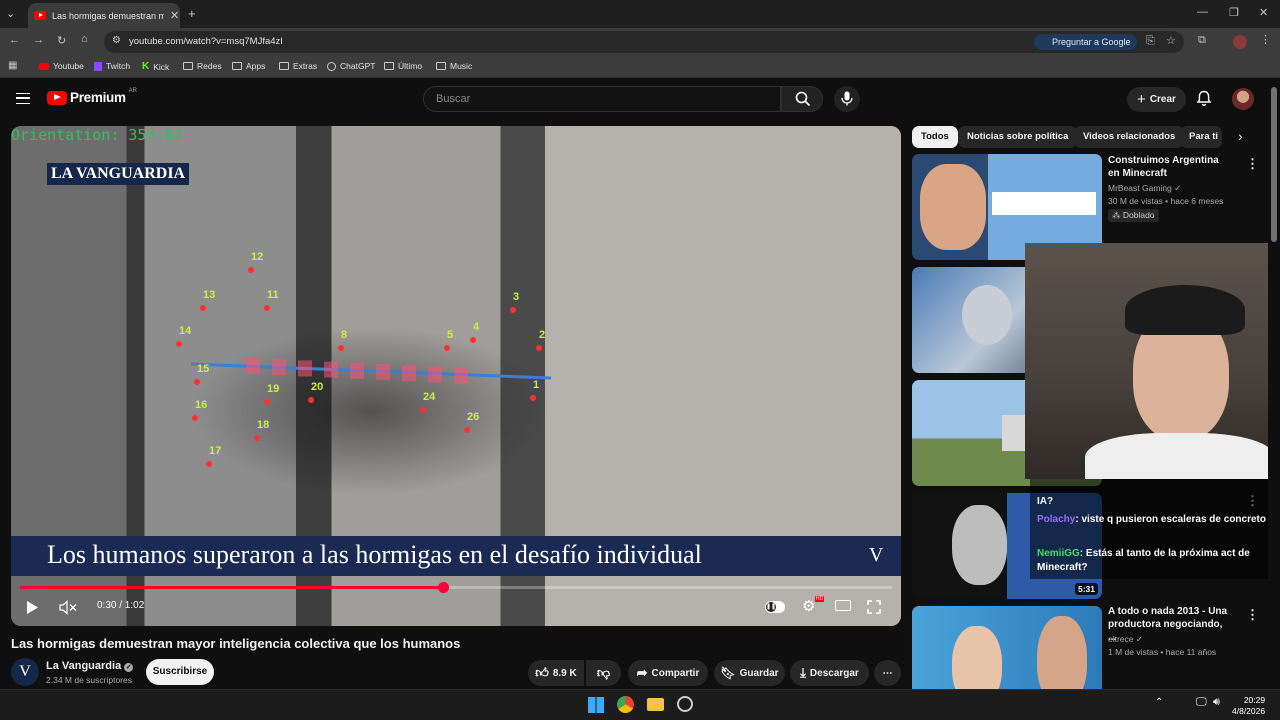 This screenshot has height=720, width=1280. I want to click on la-vanguardia-logo: LA VANGUARDIA, so click(118, 174).